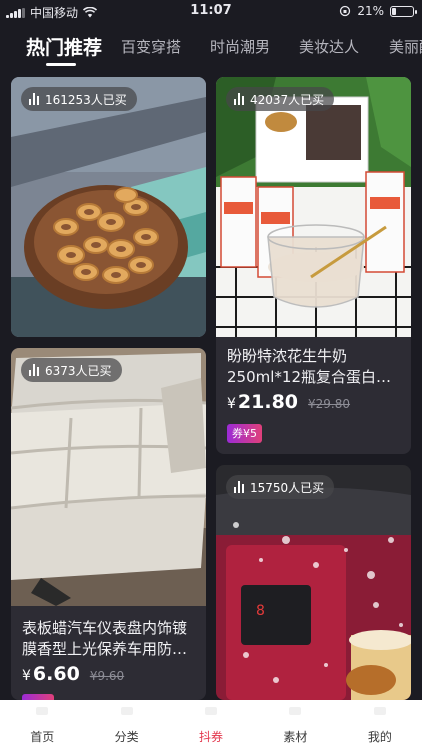 Image resolution: width=422 pixels, height=750 pixels. I want to click on price-row: ¥21.80 ¥29.80, so click(288, 402).